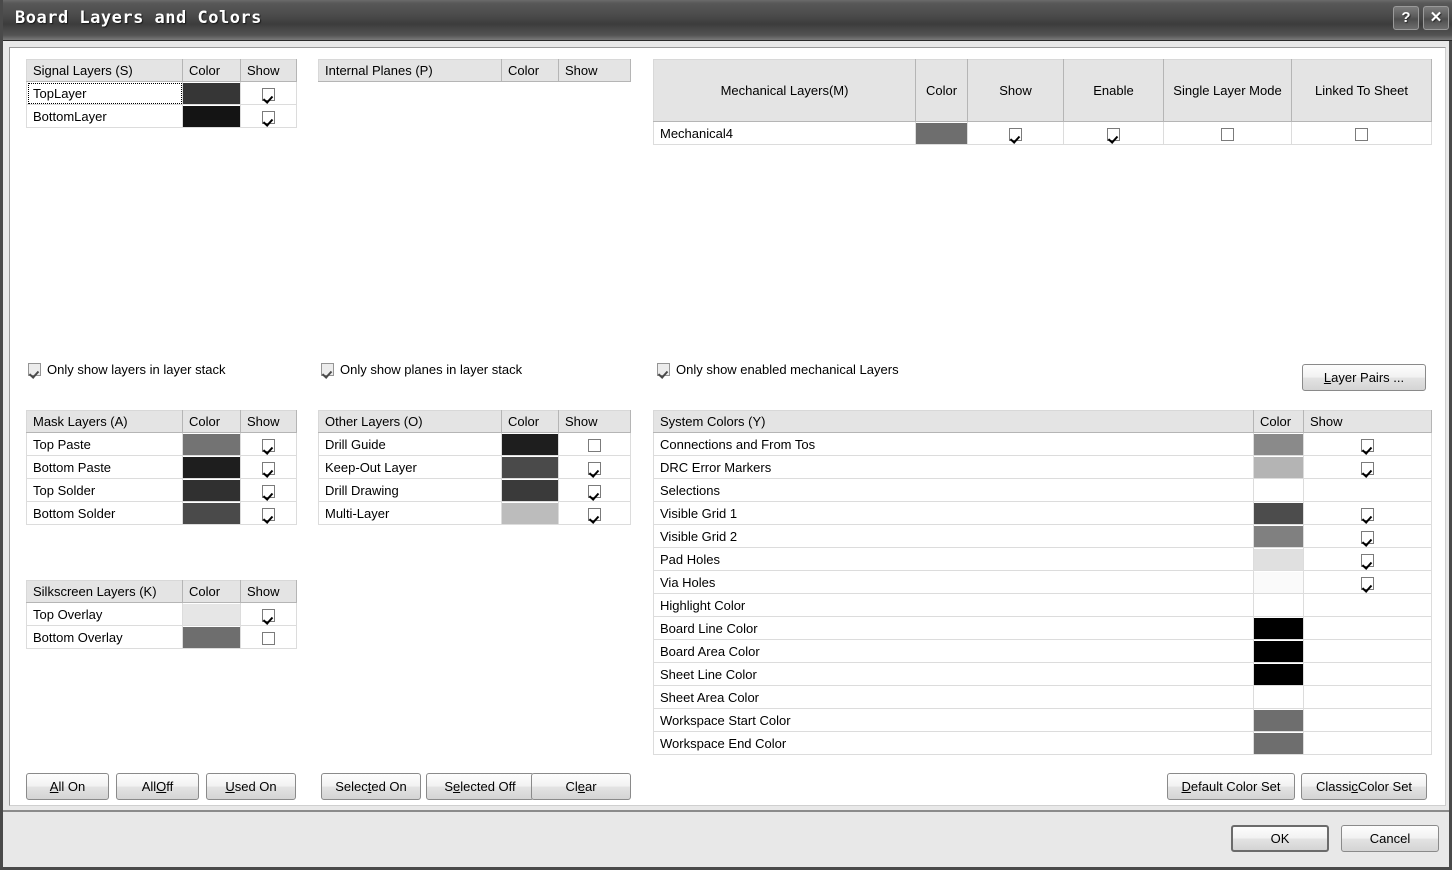 This screenshot has height=870, width=1452. Describe the element at coordinates (34, 369) in the screenshot. I see `only-show-layers-checkbox` at that location.